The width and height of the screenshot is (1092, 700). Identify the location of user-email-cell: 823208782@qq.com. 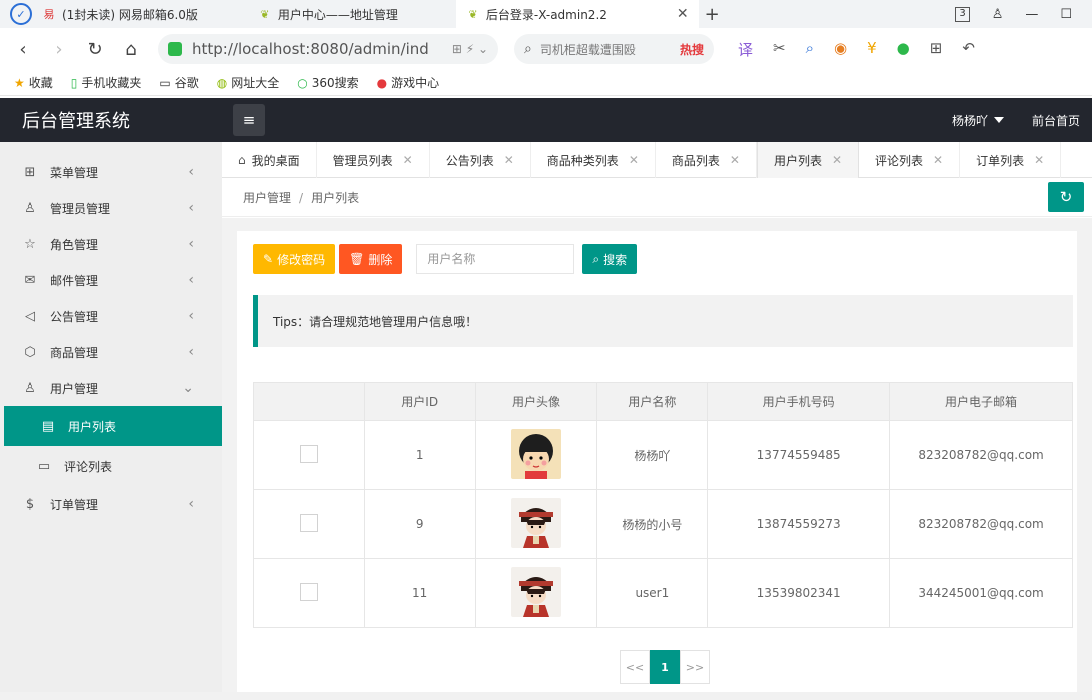
(981, 524).